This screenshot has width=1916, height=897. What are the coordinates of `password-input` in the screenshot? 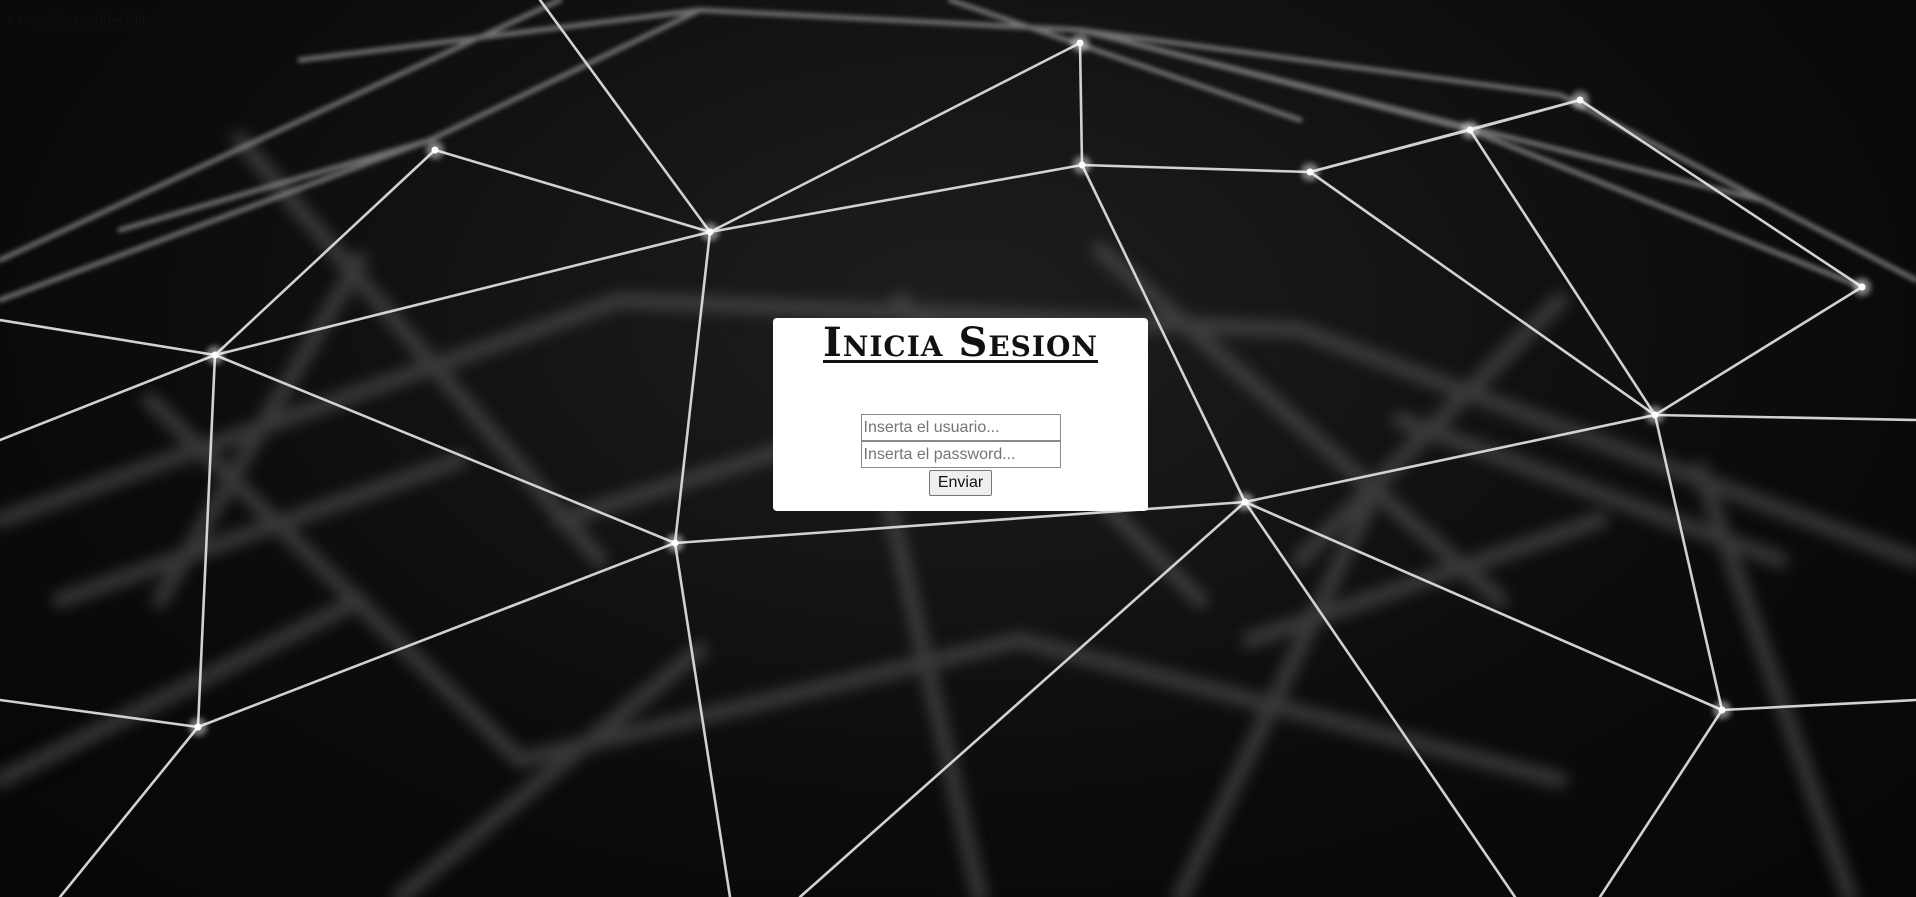 It's located at (960, 454).